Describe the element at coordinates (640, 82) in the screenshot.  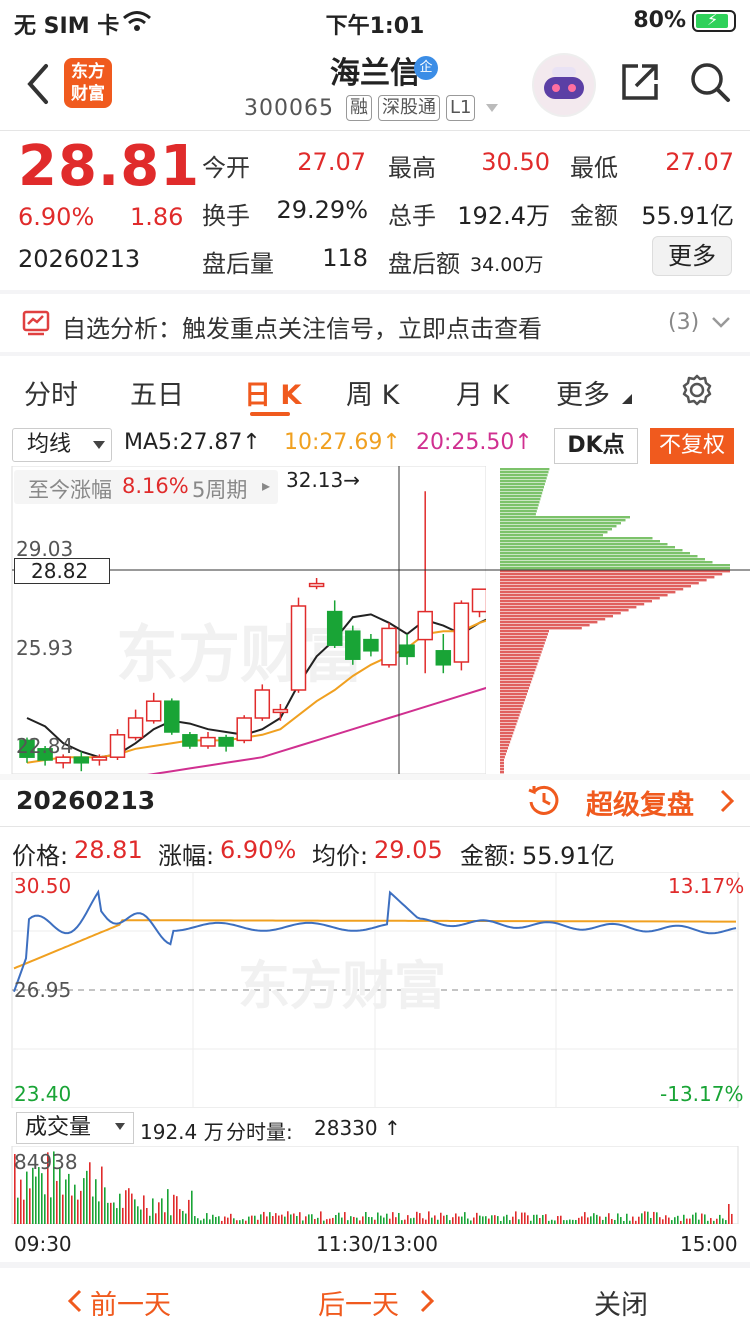
I see `share-icon` at that location.